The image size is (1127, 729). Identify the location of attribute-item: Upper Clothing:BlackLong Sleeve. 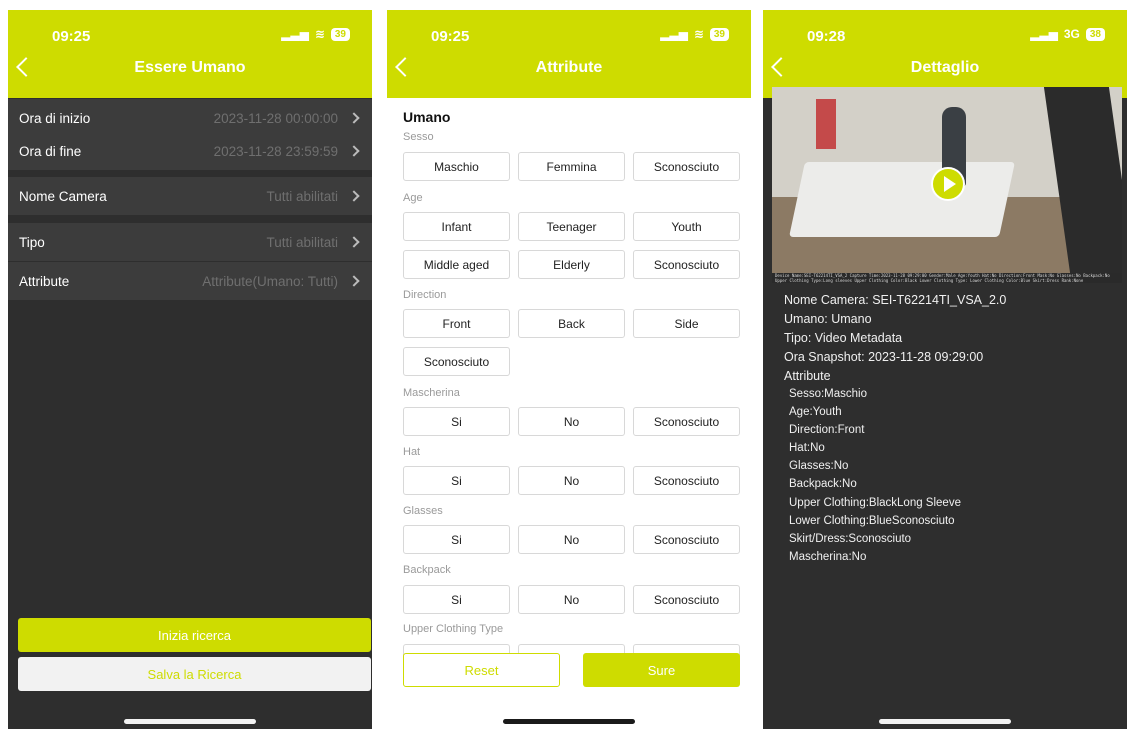
(875, 503).